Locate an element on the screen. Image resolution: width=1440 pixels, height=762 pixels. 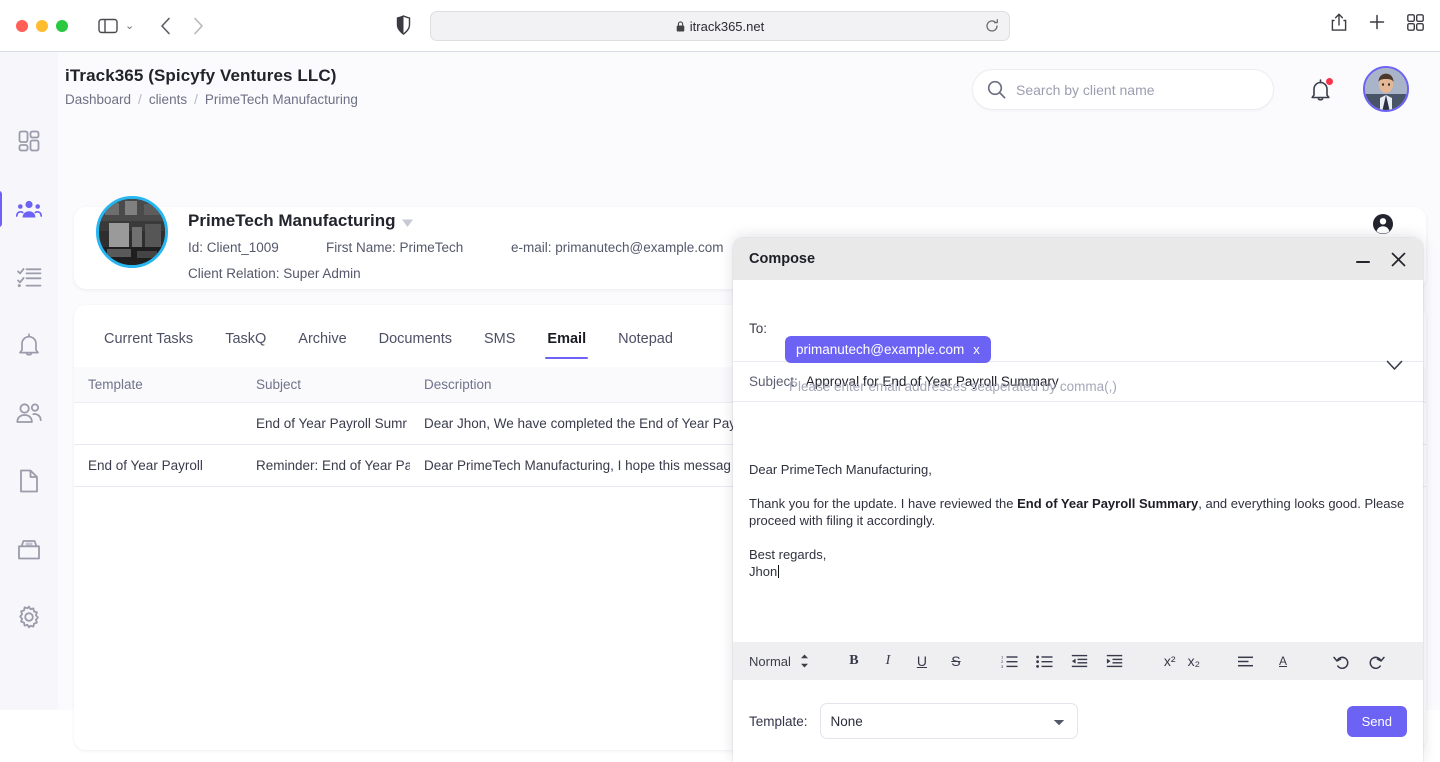
document-icon is located at coordinates (29, 481).